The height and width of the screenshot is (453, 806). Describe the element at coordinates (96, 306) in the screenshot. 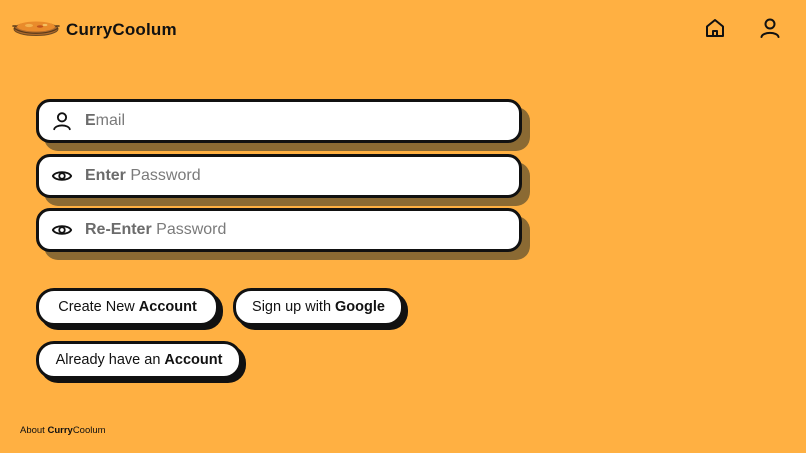

I see `create-account-label-regular: Create New` at that location.